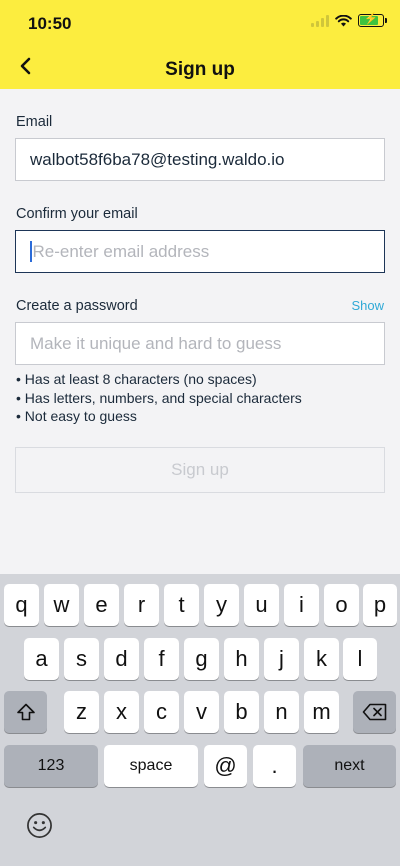 This screenshot has height=866, width=400. What do you see at coordinates (241, 659) in the screenshot?
I see `key-h: h` at bounding box center [241, 659].